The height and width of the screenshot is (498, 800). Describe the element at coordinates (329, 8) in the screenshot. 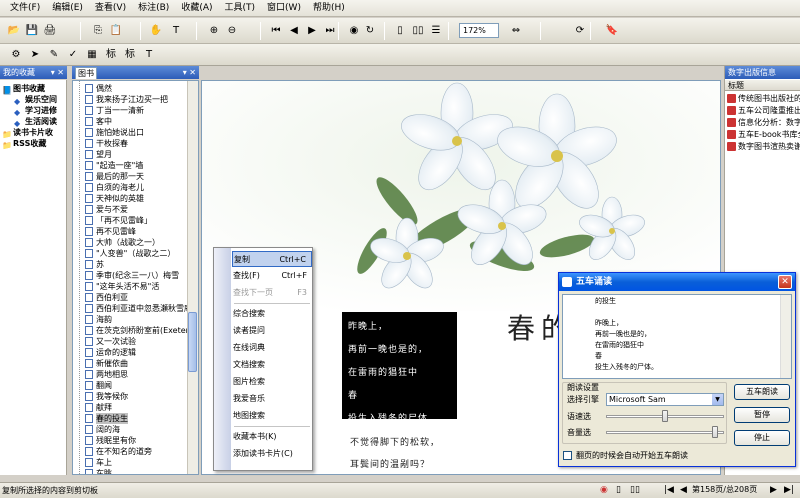

I see `menu-item: 帮助(H)` at that location.